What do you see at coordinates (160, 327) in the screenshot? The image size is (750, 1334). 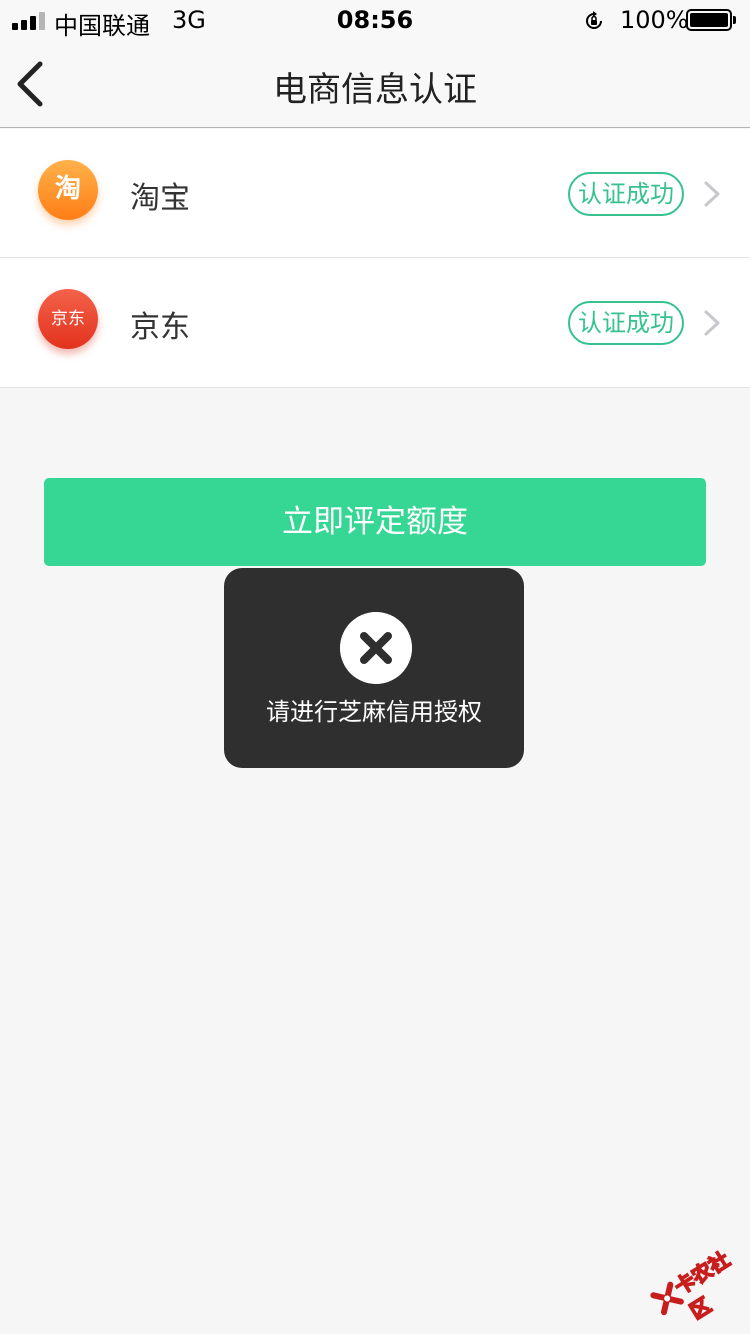 I see `platform-name: 京东` at bounding box center [160, 327].